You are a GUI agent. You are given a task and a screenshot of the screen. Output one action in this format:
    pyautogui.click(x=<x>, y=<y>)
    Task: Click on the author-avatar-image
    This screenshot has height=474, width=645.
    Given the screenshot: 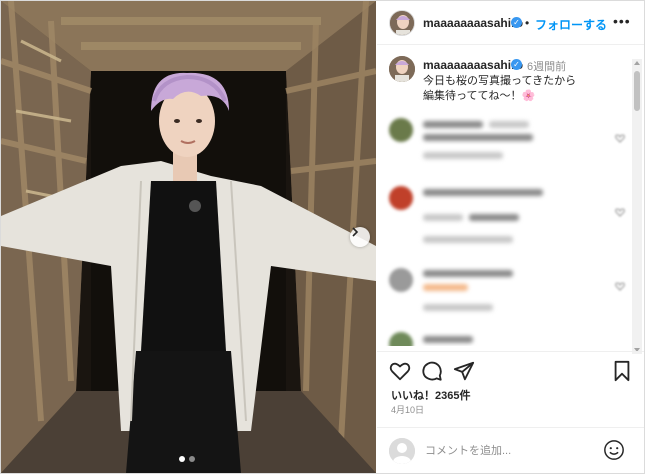 What is the action you would take?
    pyautogui.click(x=402, y=23)
    